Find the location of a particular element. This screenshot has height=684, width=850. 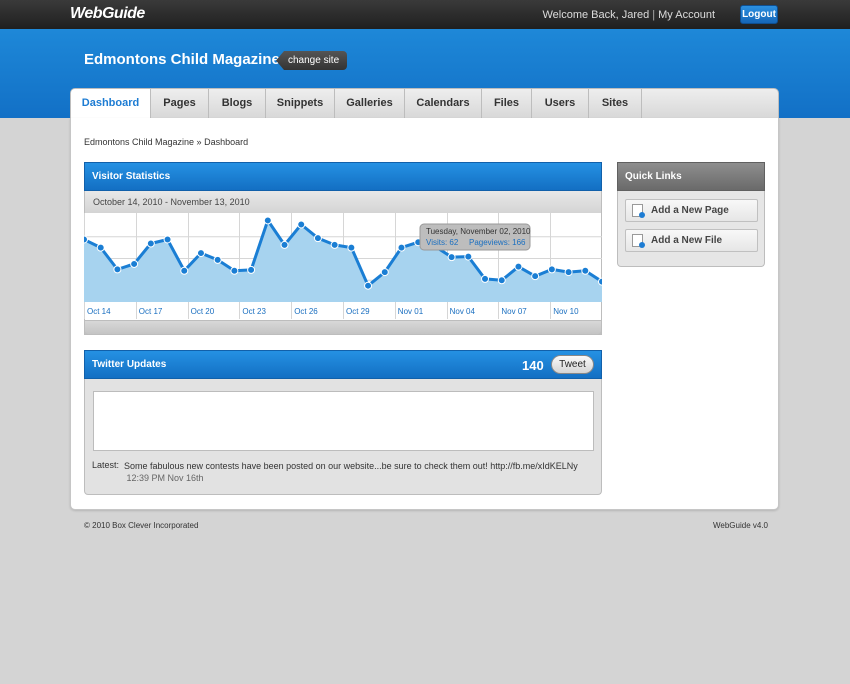

welcome-area: Welcome Back, Jared | My Account is located at coordinates (628, 15).